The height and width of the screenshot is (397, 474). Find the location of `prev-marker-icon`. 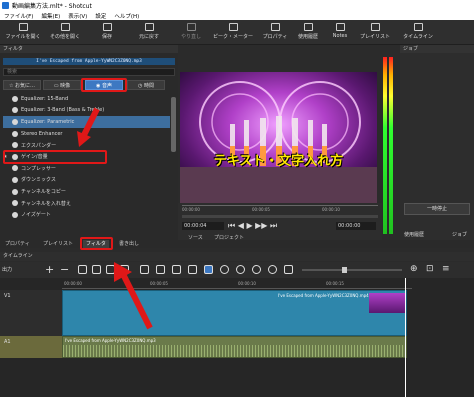

prev-marker-icon is located at coordinates (256, 269).